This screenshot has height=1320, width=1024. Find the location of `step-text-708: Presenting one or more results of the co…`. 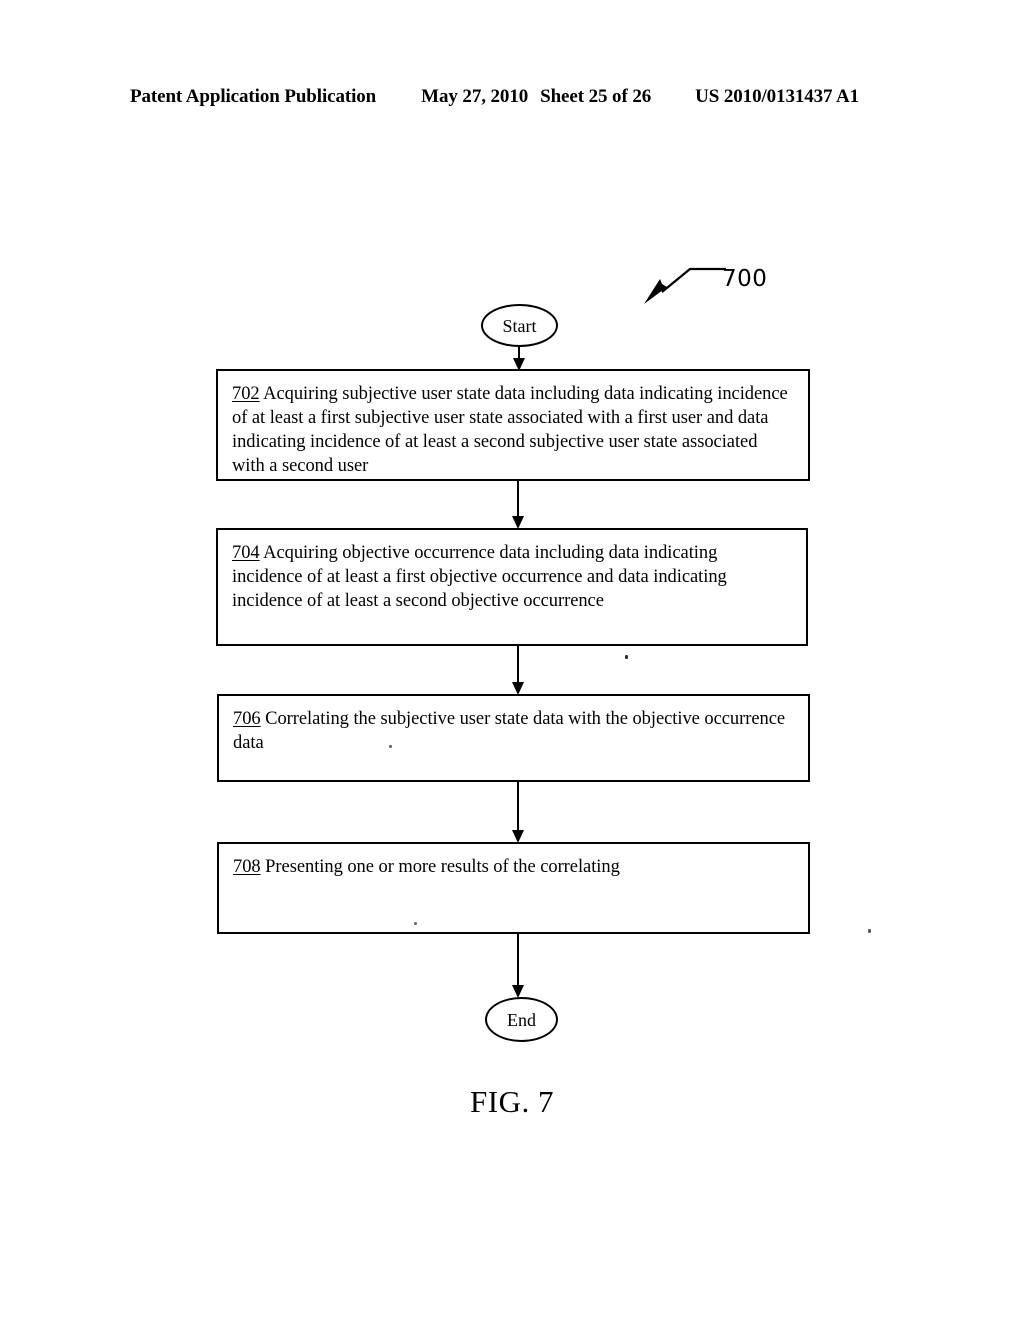

step-text-708: Presenting one or more results of the co… is located at coordinates (440, 867).